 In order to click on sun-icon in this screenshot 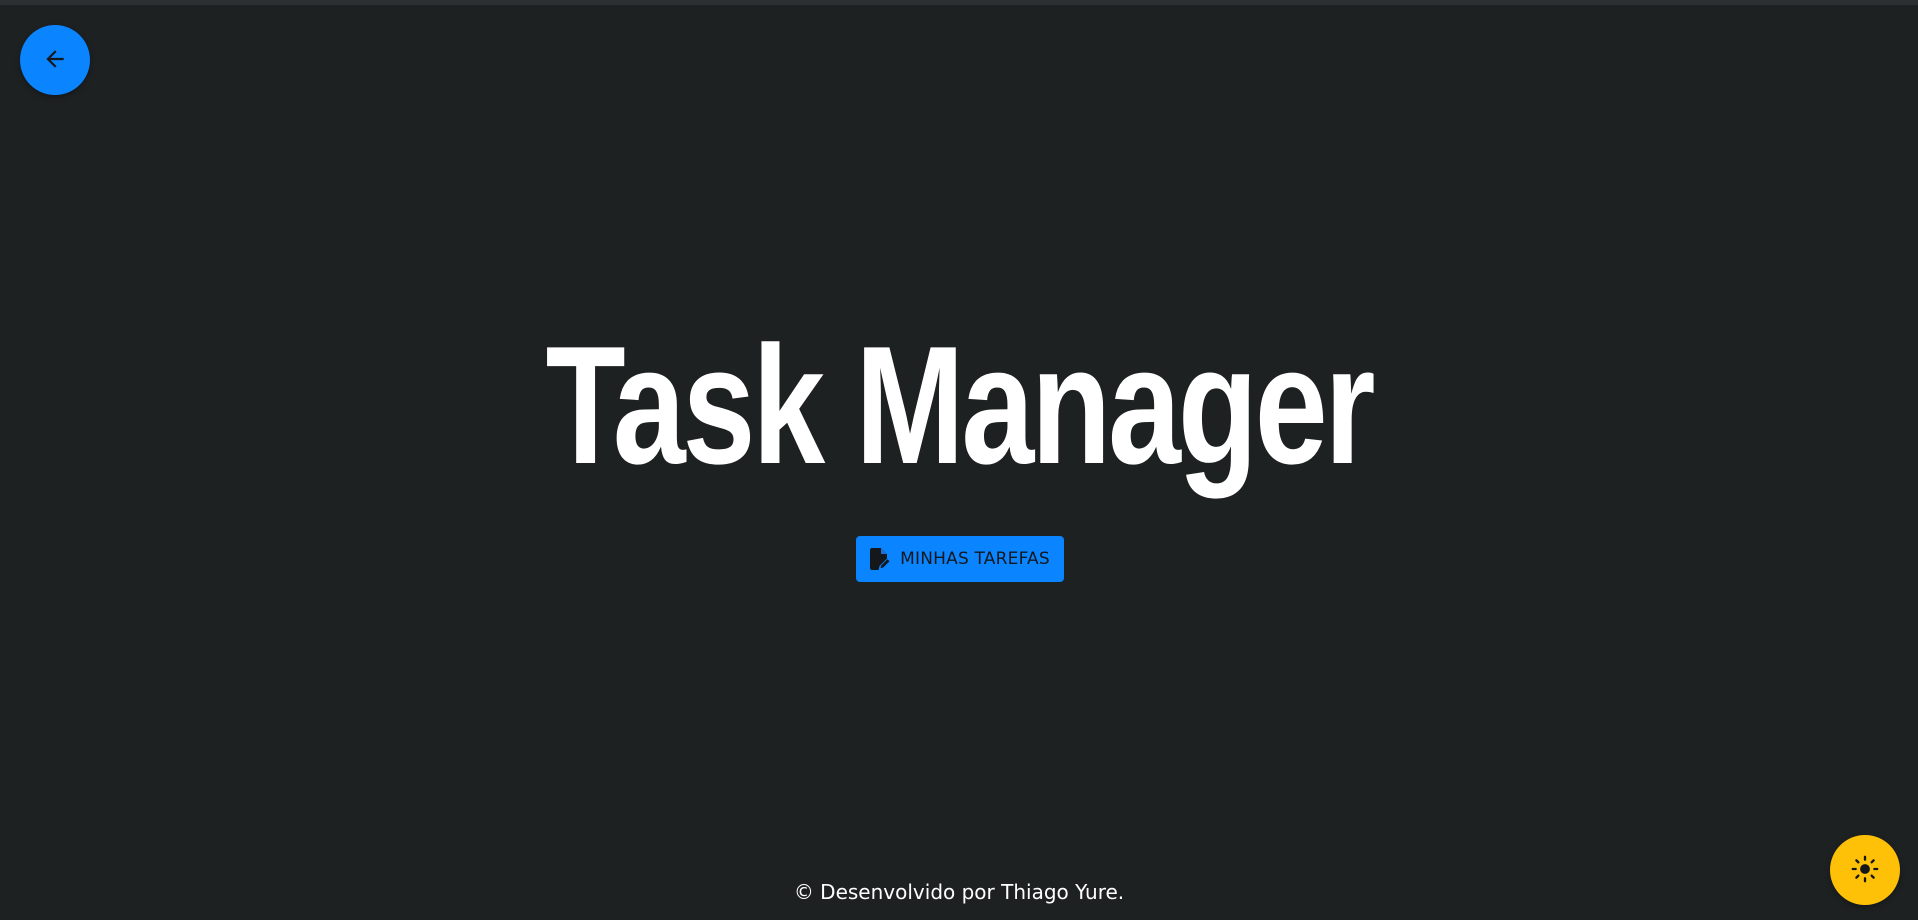, I will do `click(1865, 870)`.